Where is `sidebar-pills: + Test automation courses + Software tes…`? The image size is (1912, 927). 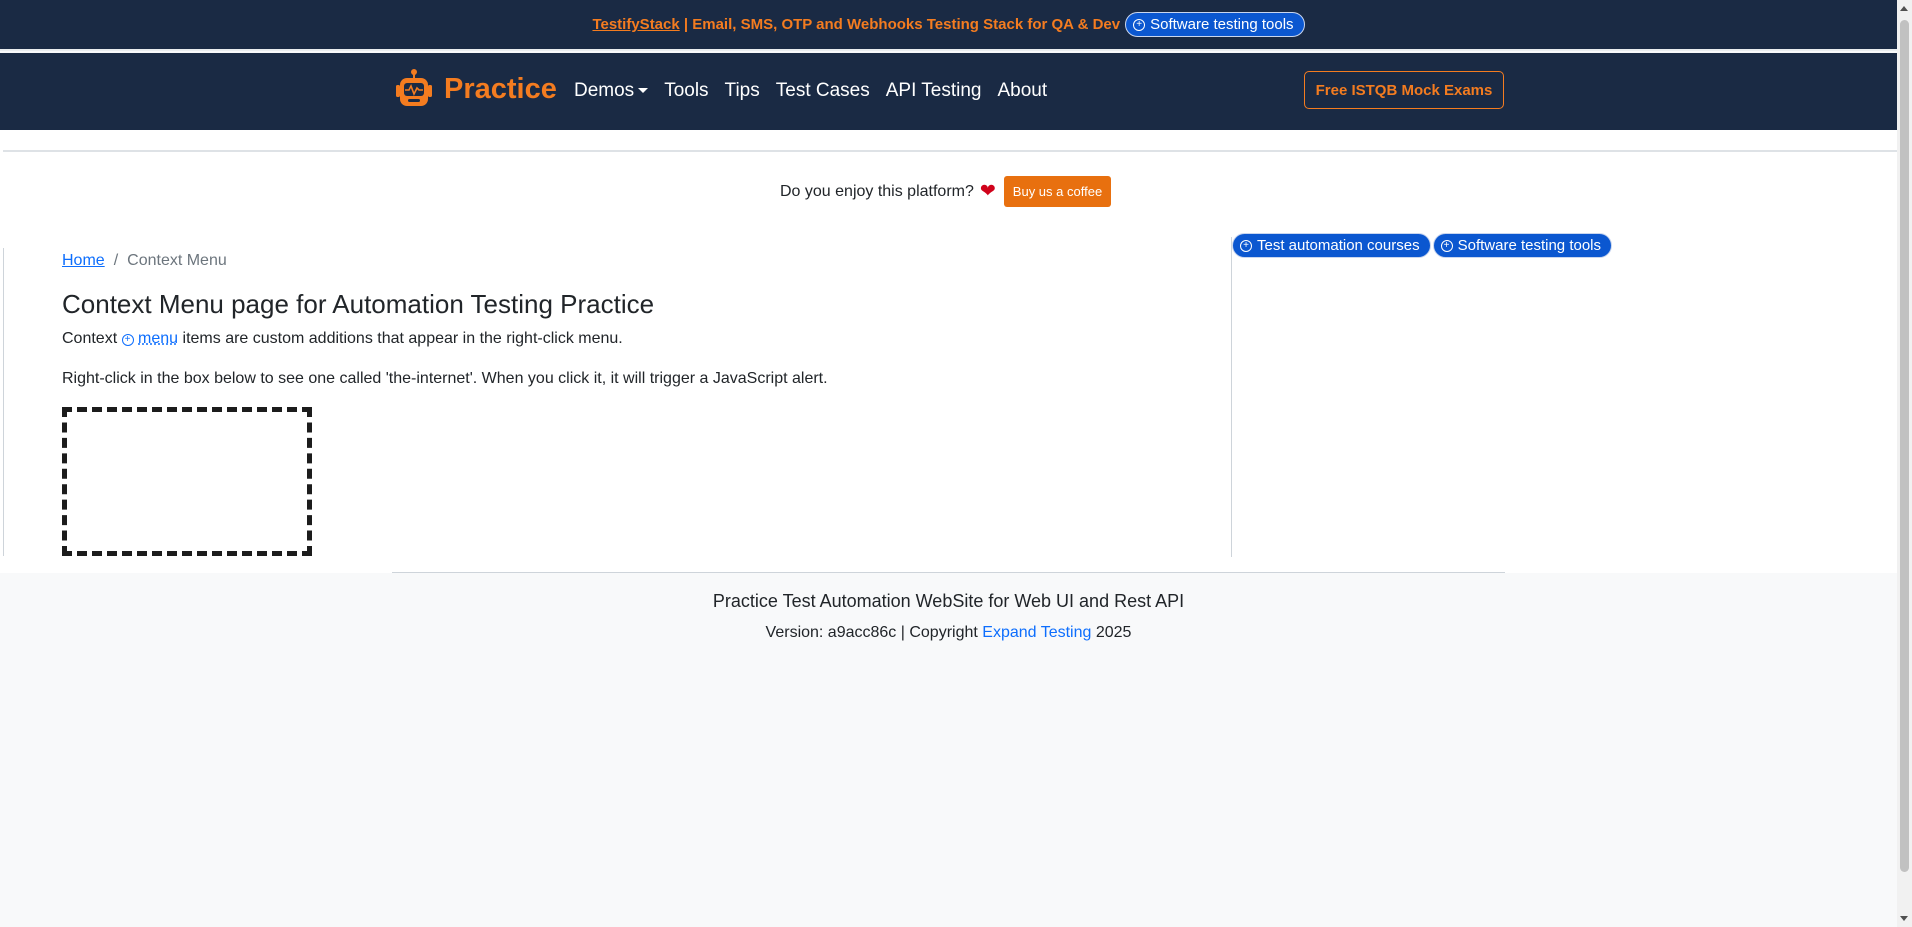
sidebar-pills: + Test automation courses + Software tes… is located at coordinates (1422, 245).